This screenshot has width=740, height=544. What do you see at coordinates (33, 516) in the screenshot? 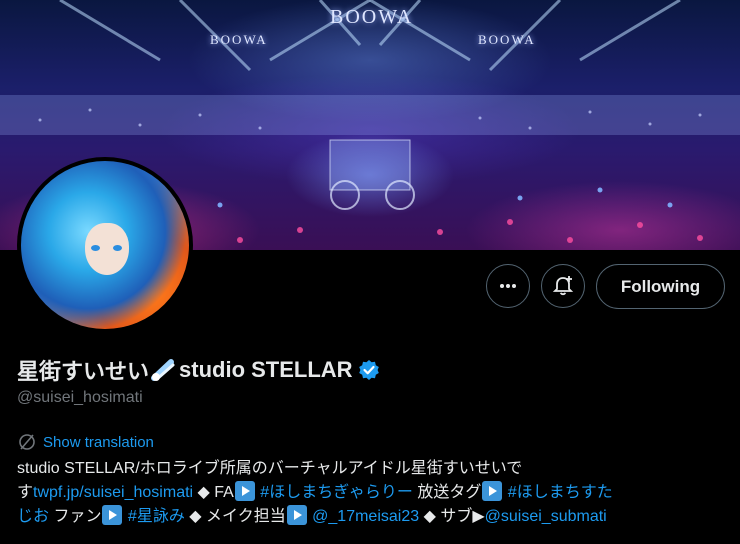
I see `hashtag-link: じお` at bounding box center [33, 516].